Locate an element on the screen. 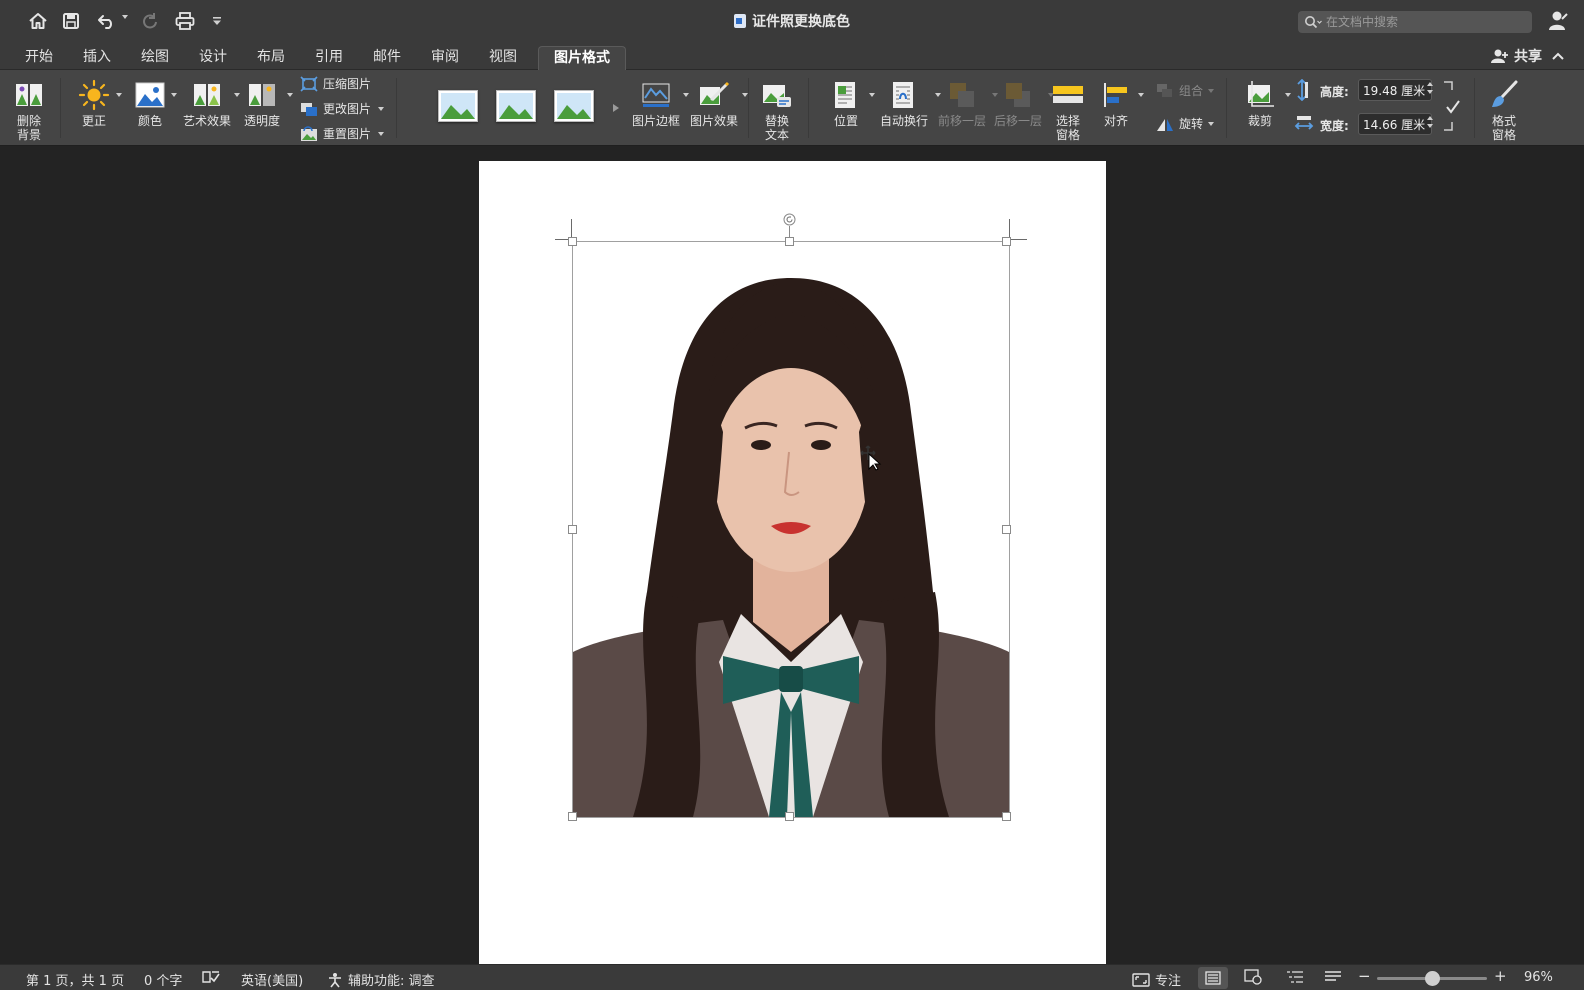  share-button: 共享 is located at coordinates (1516, 56).